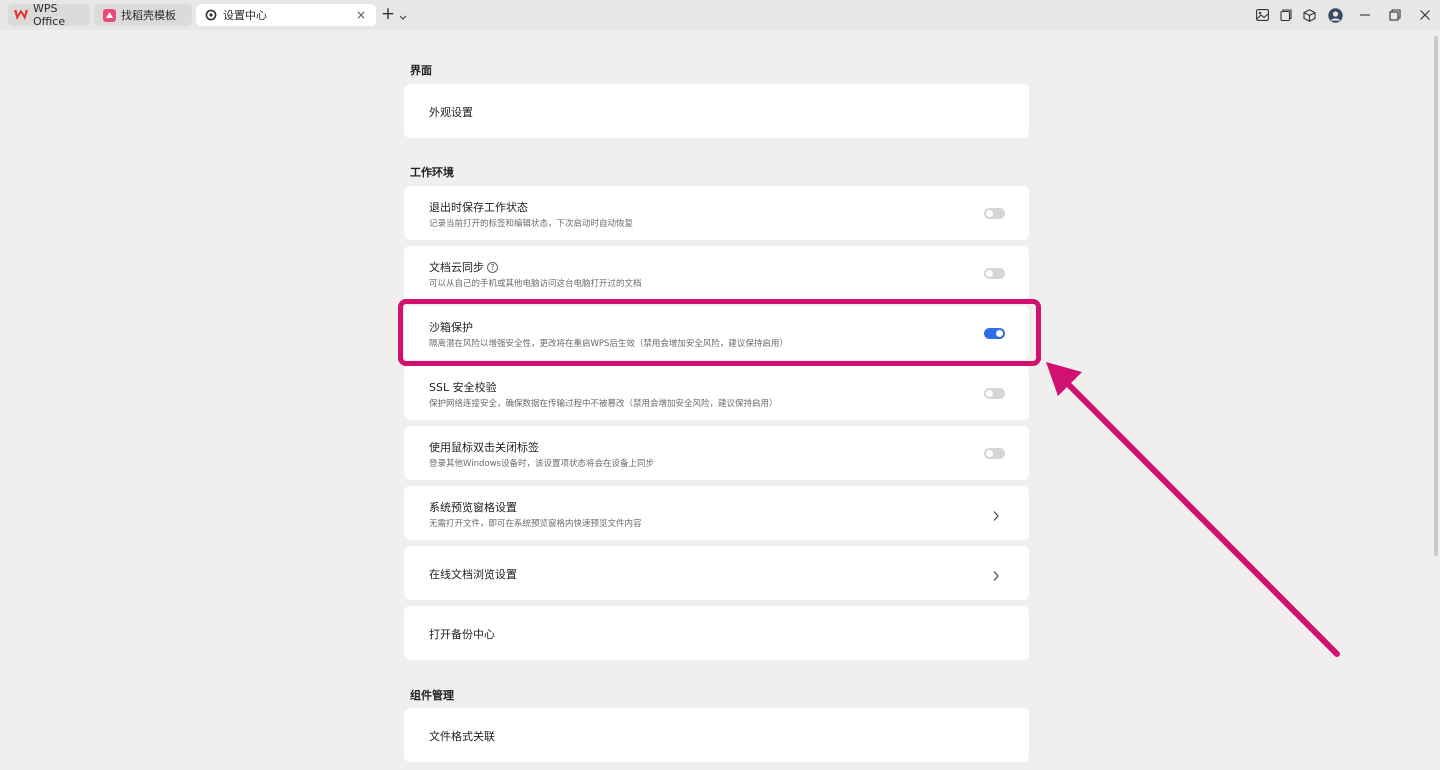 This screenshot has height=770, width=1440. I want to click on copy-window-icon, so click(1286, 15).